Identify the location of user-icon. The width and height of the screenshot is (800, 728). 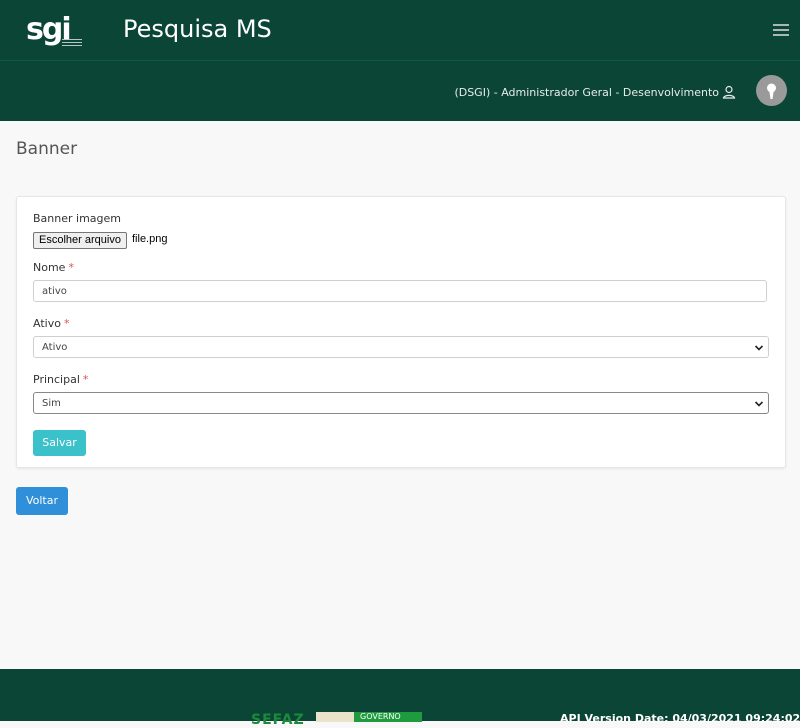
(729, 92).